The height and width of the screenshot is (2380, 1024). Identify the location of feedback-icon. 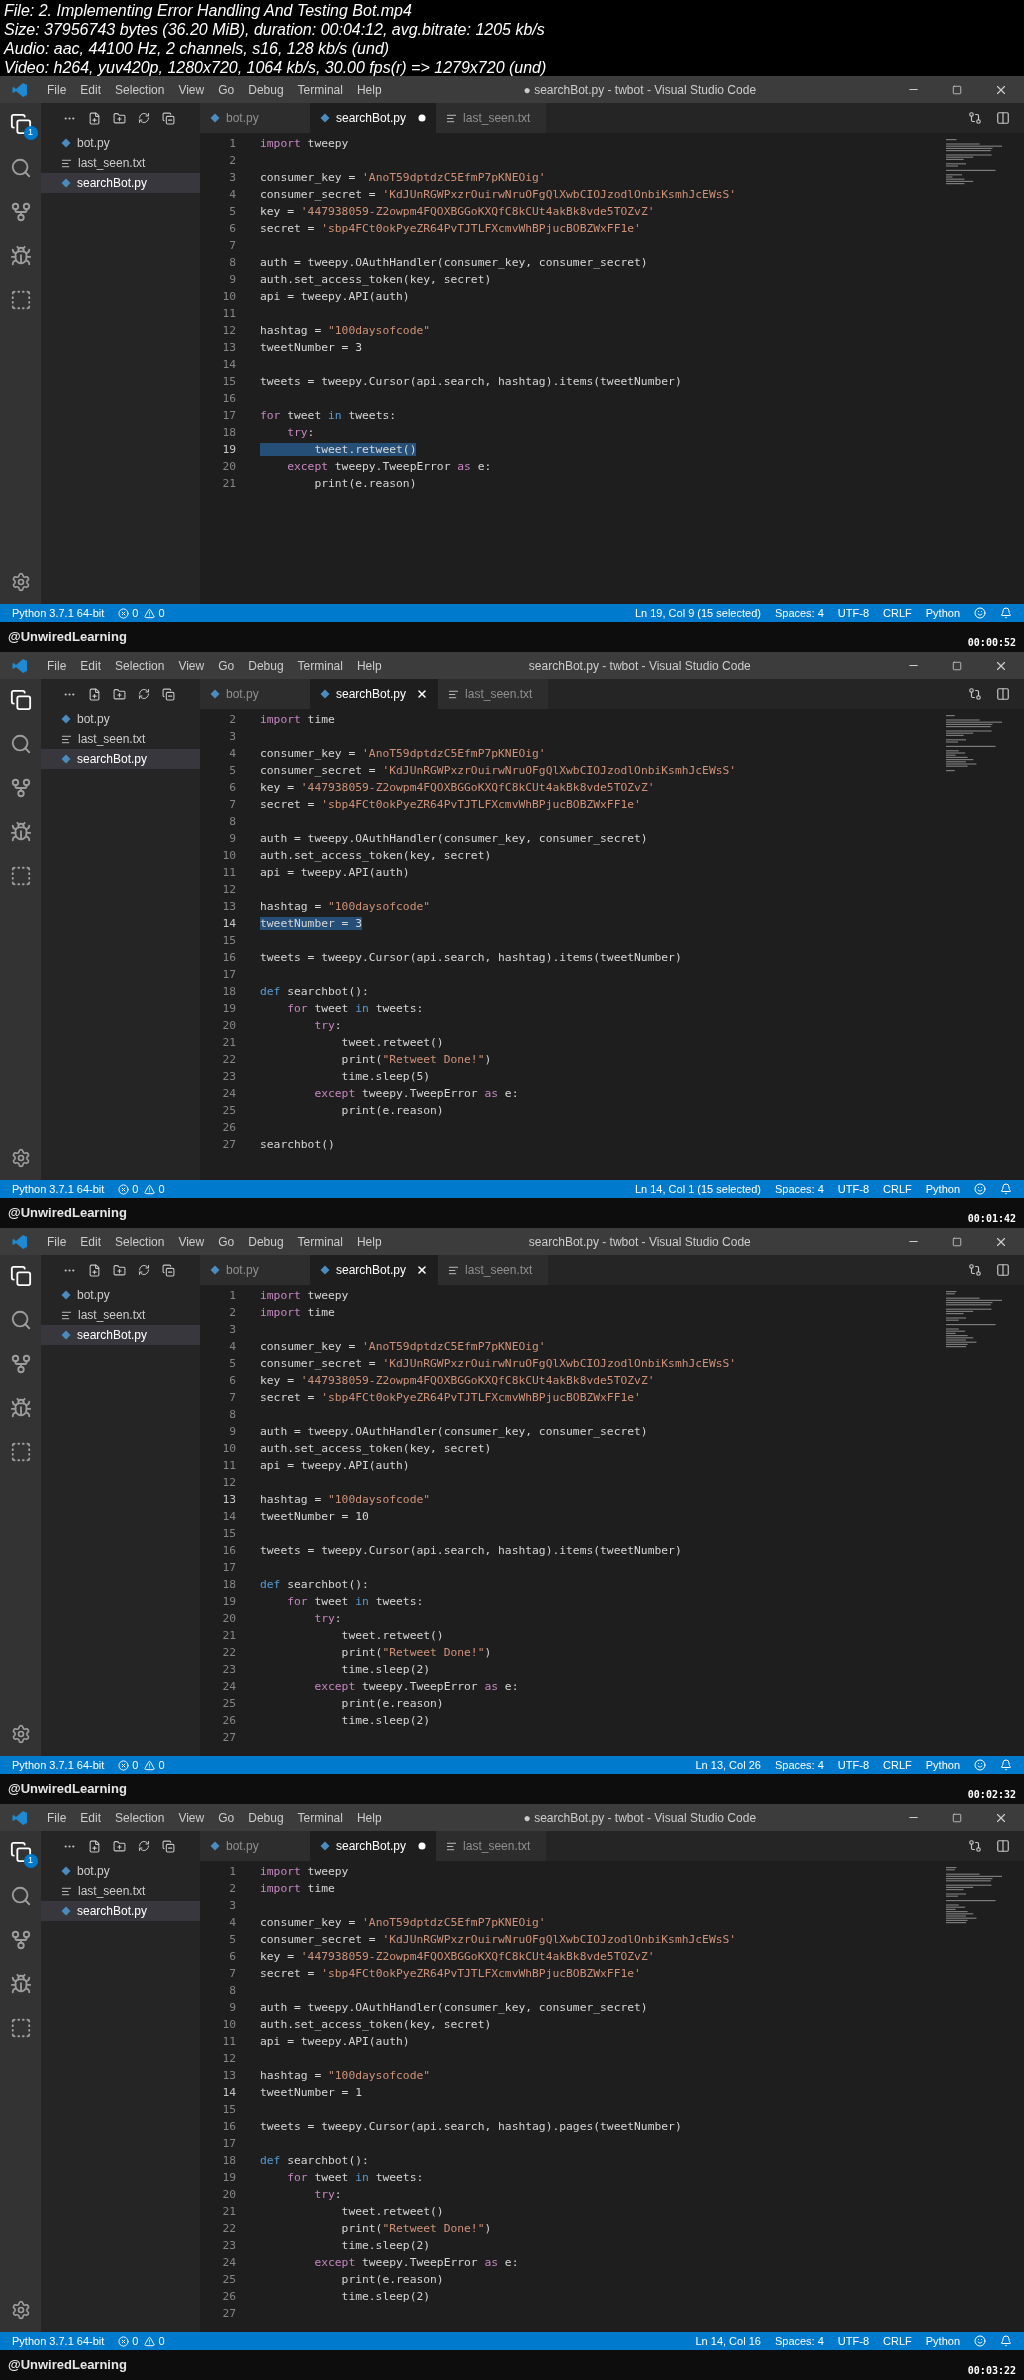
(980, 613).